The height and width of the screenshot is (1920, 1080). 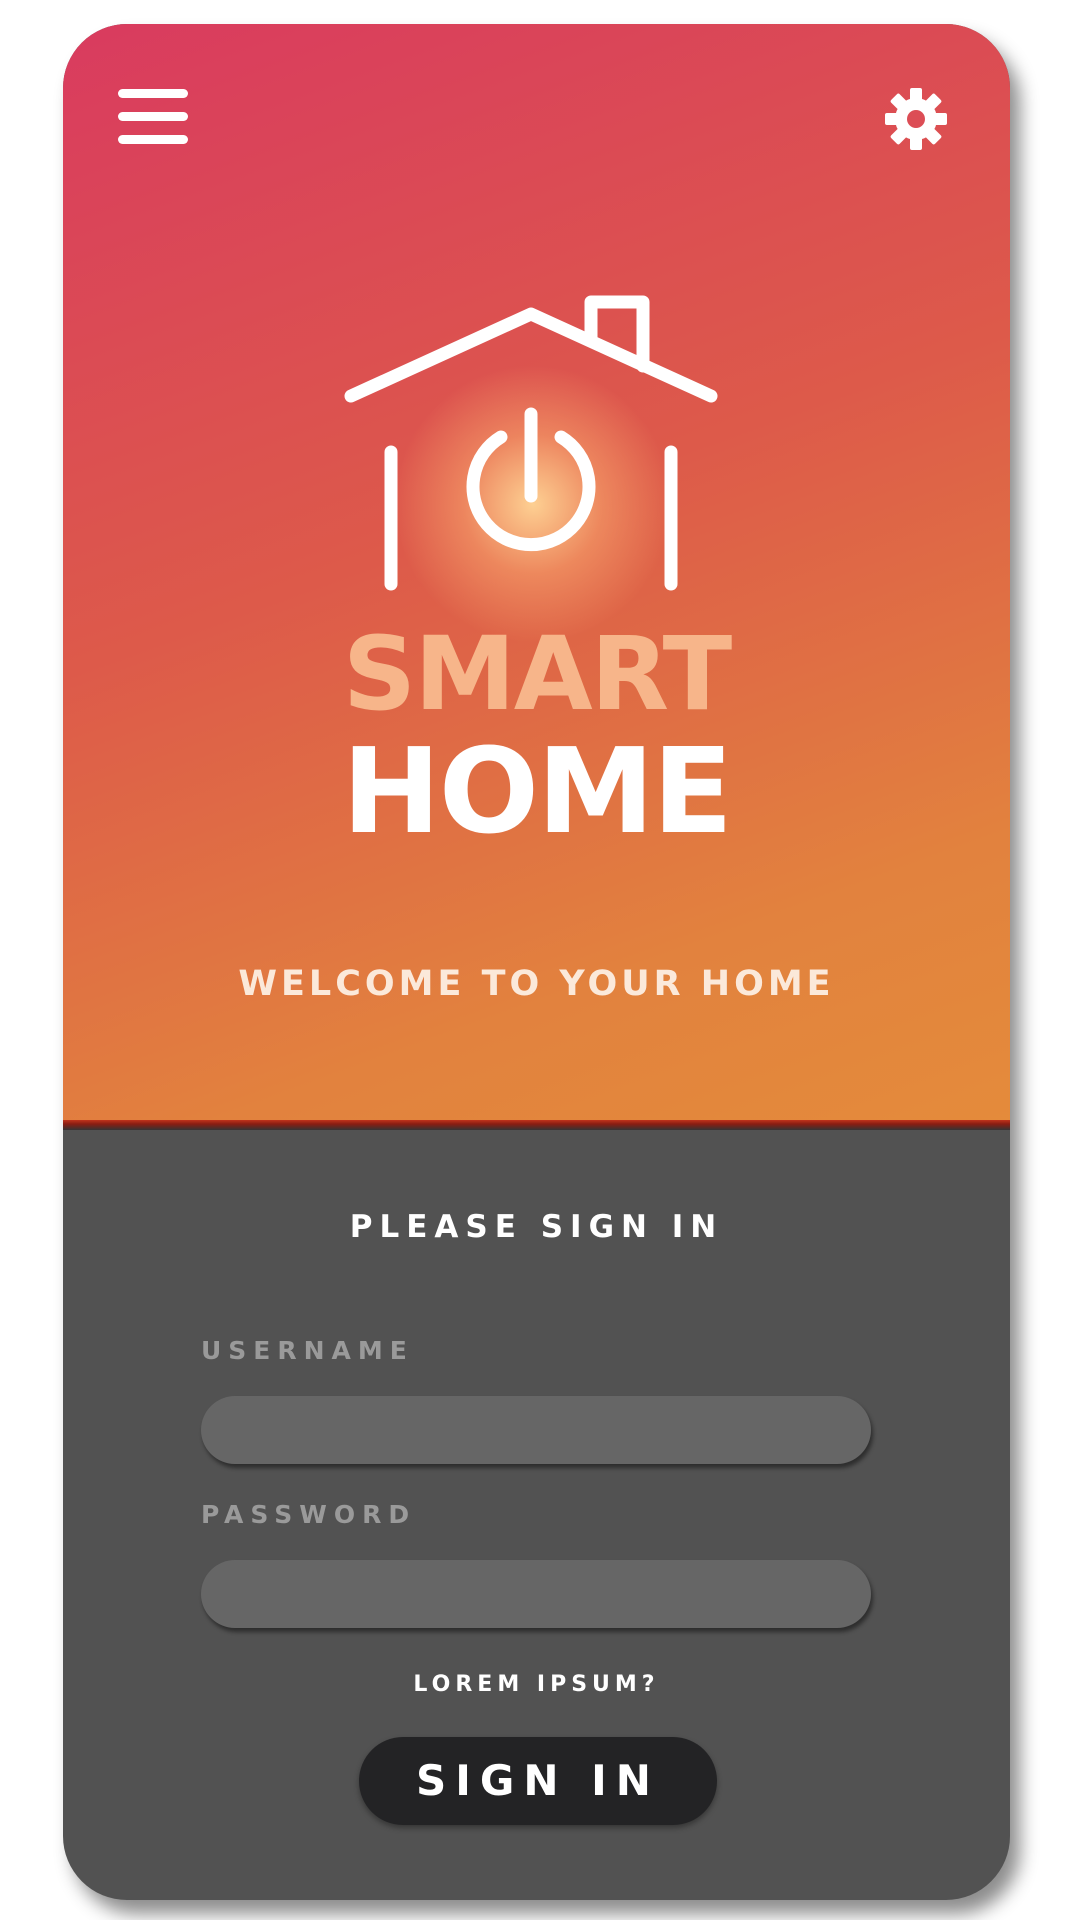 What do you see at coordinates (916, 119) in the screenshot?
I see `gear-icon` at bounding box center [916, 119].